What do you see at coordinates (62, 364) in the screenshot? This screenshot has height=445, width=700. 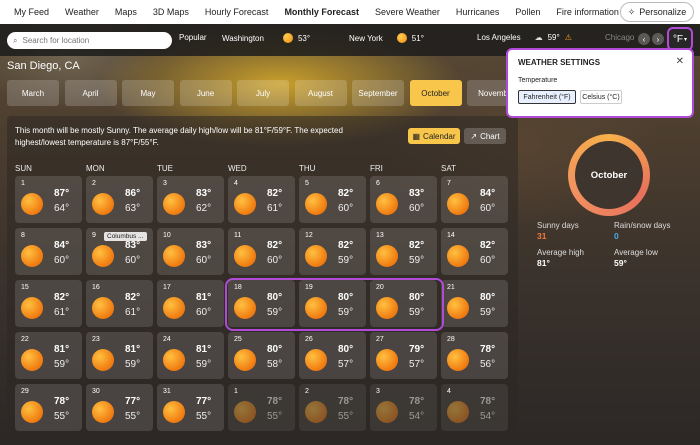 I see `low-temp: 59°` at bounding box center [62, 364].